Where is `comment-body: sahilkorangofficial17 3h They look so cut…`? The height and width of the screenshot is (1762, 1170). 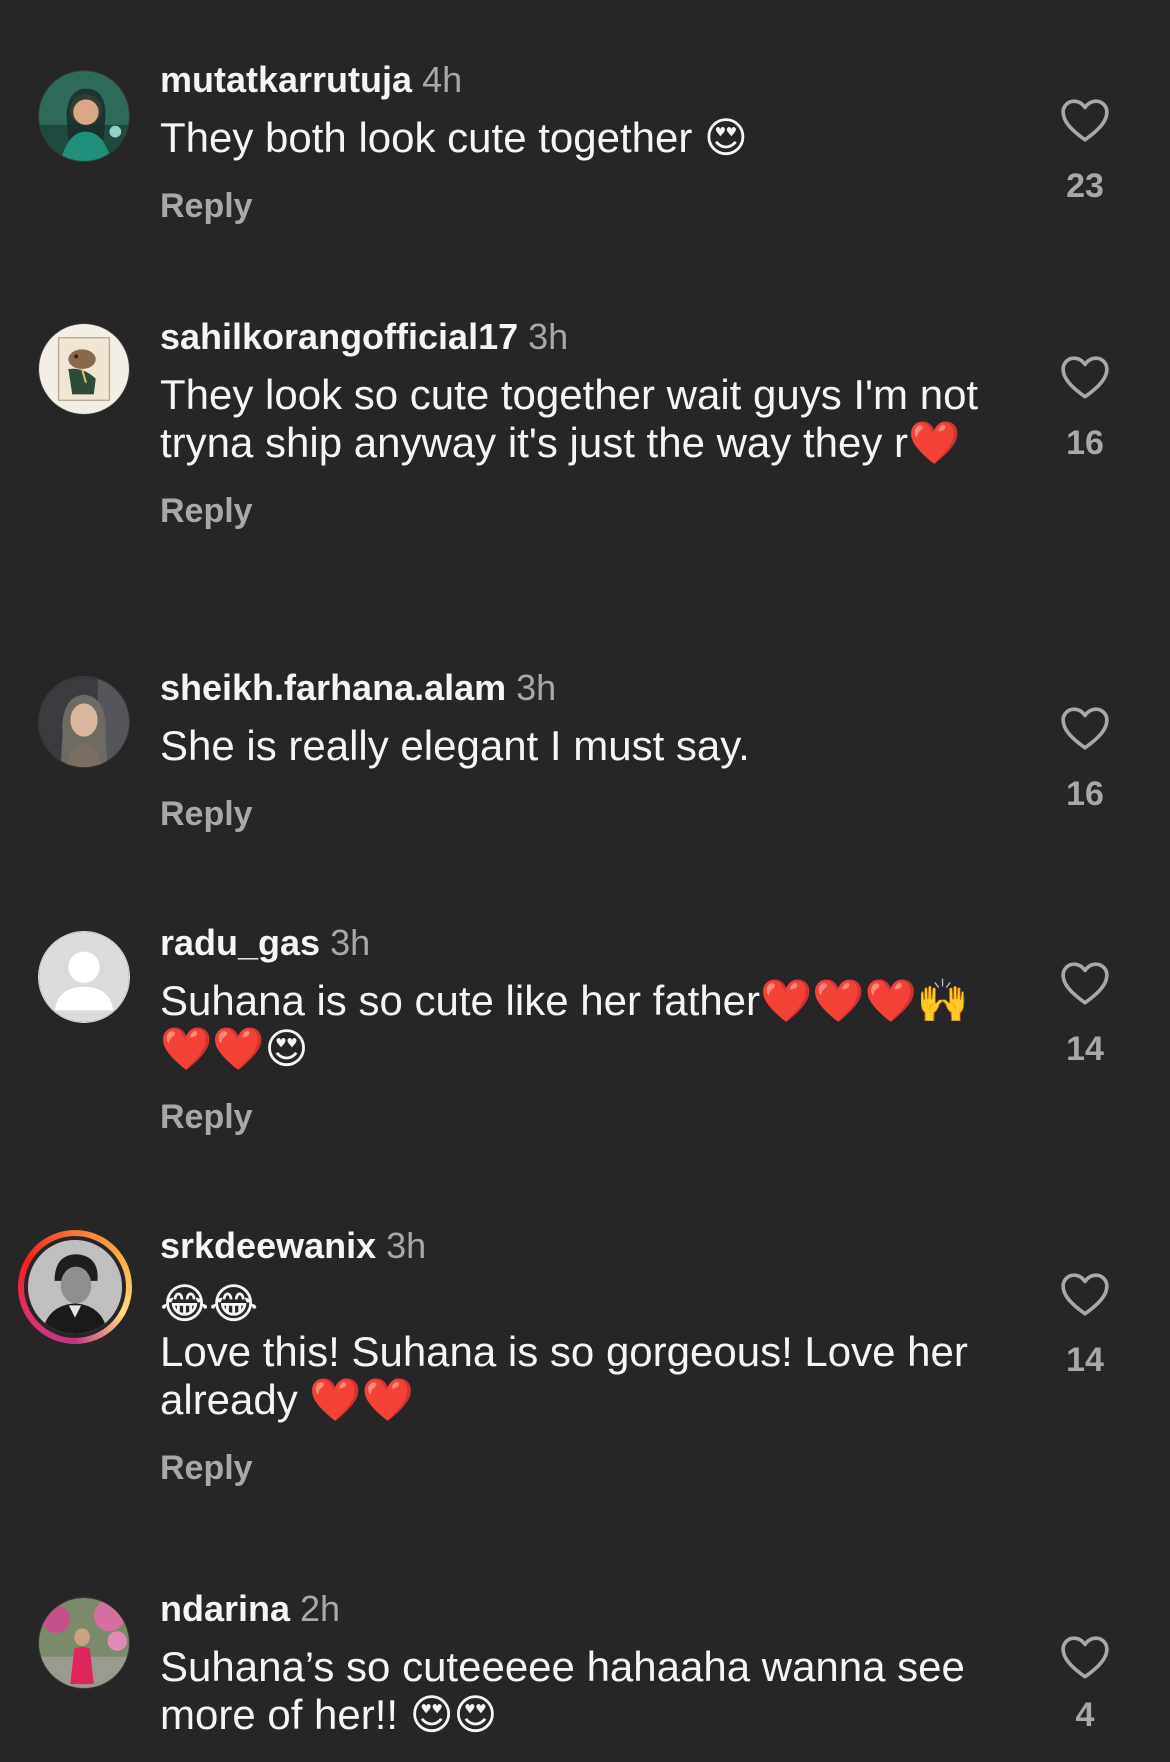 comment-body: sahilkorangofficial17 3h They look so cut… is located at coordinates (585, 423).